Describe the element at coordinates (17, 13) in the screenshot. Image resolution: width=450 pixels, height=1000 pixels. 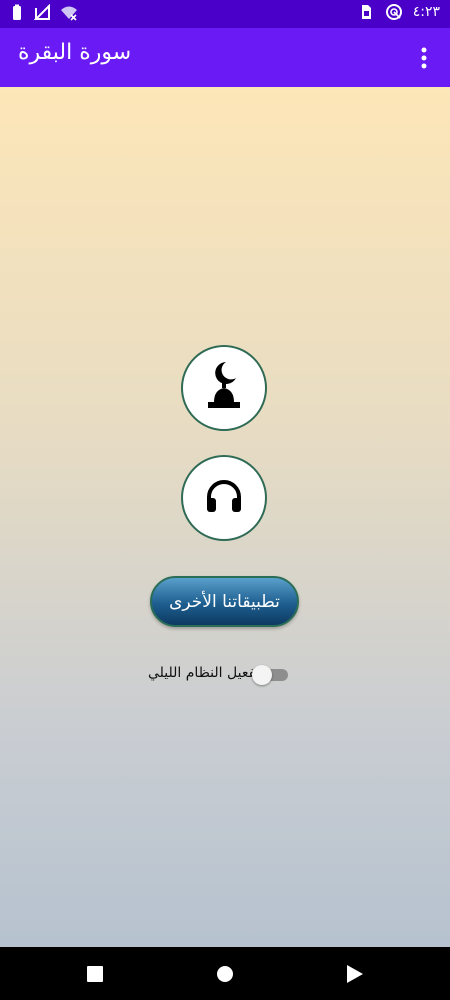
I see `battery-icon` at that location.